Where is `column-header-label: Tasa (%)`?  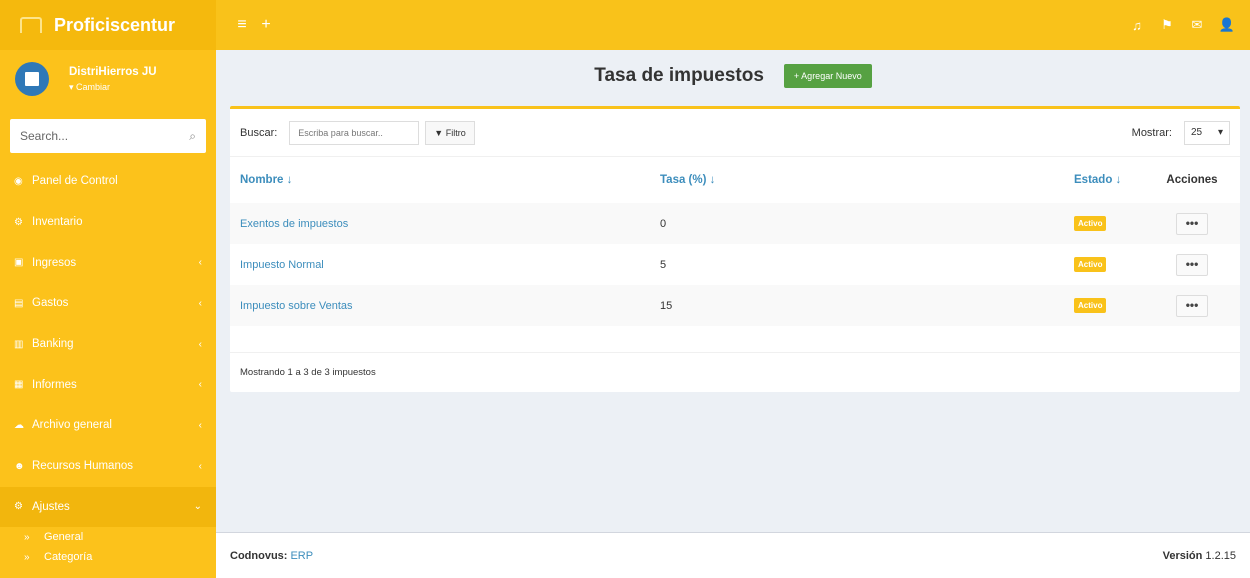
column-header-label: Tasa (%) is located at coordinates (683, 180).